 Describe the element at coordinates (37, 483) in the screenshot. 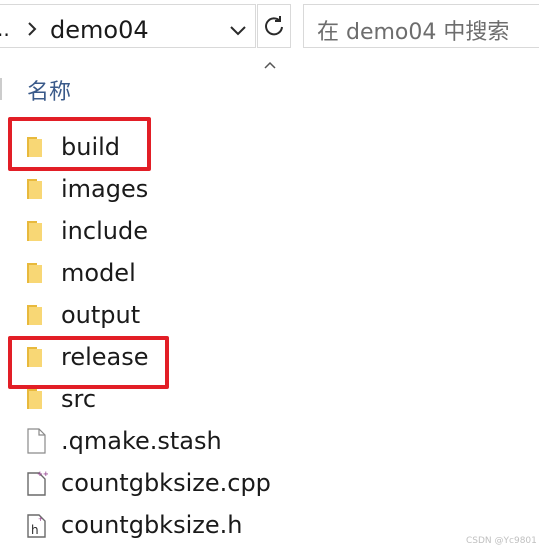

I see `cpp-file-icon: ++` at that location.